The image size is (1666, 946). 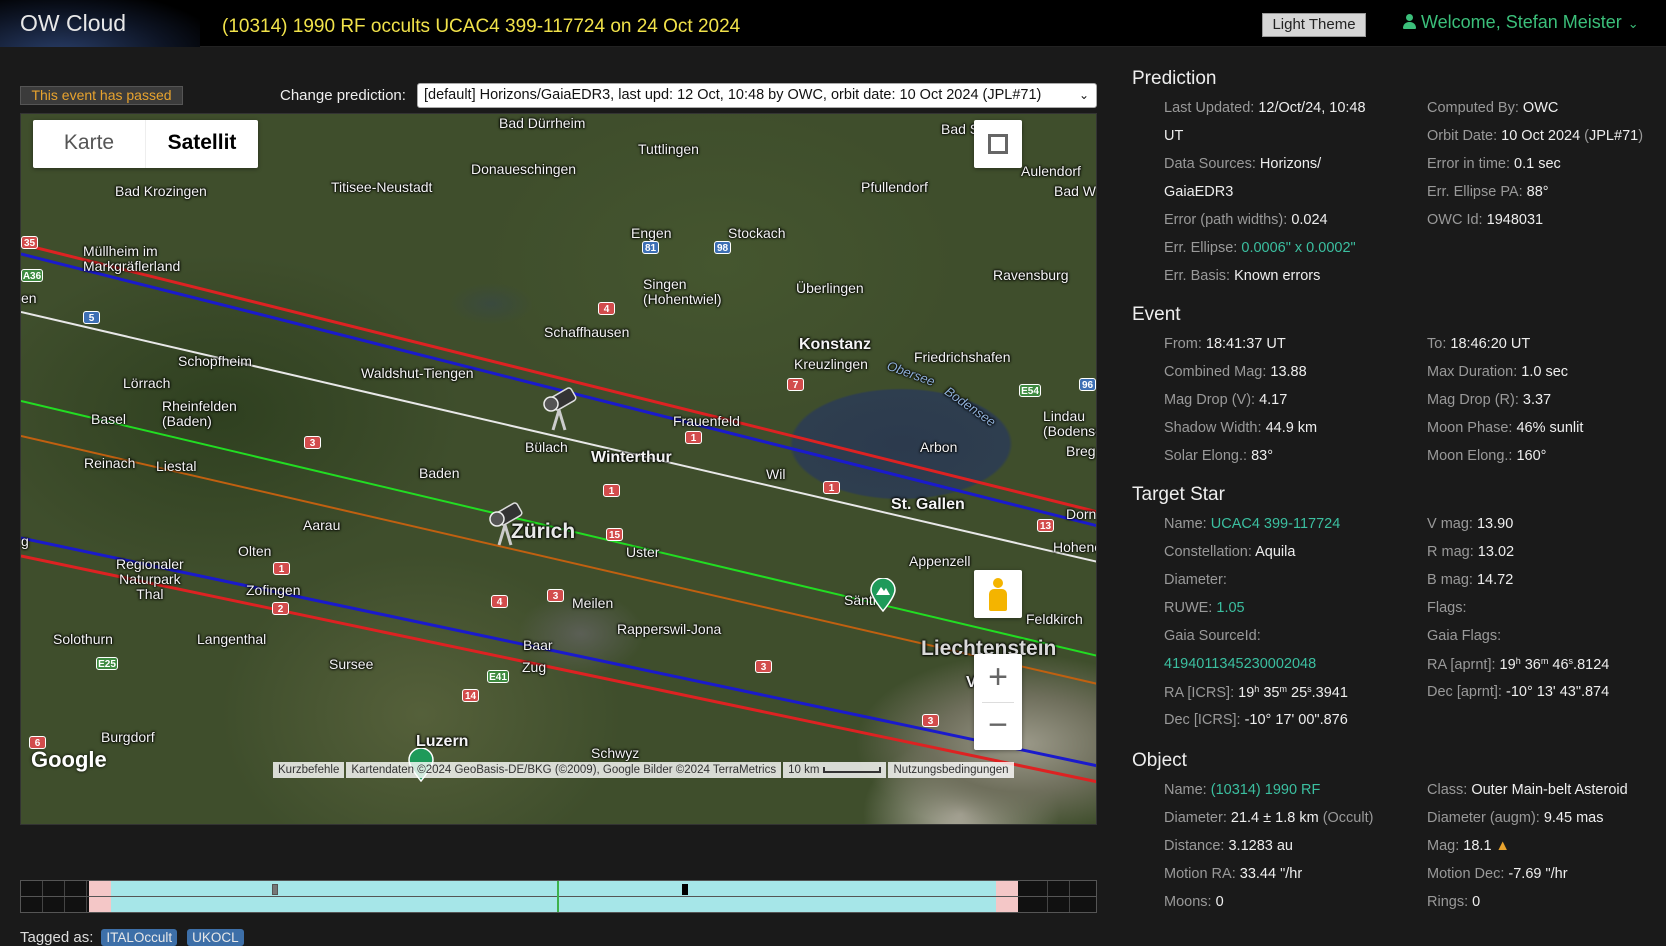 I want to click on map-label: Waldshut-Tiengen, so click(x=417, y=373).